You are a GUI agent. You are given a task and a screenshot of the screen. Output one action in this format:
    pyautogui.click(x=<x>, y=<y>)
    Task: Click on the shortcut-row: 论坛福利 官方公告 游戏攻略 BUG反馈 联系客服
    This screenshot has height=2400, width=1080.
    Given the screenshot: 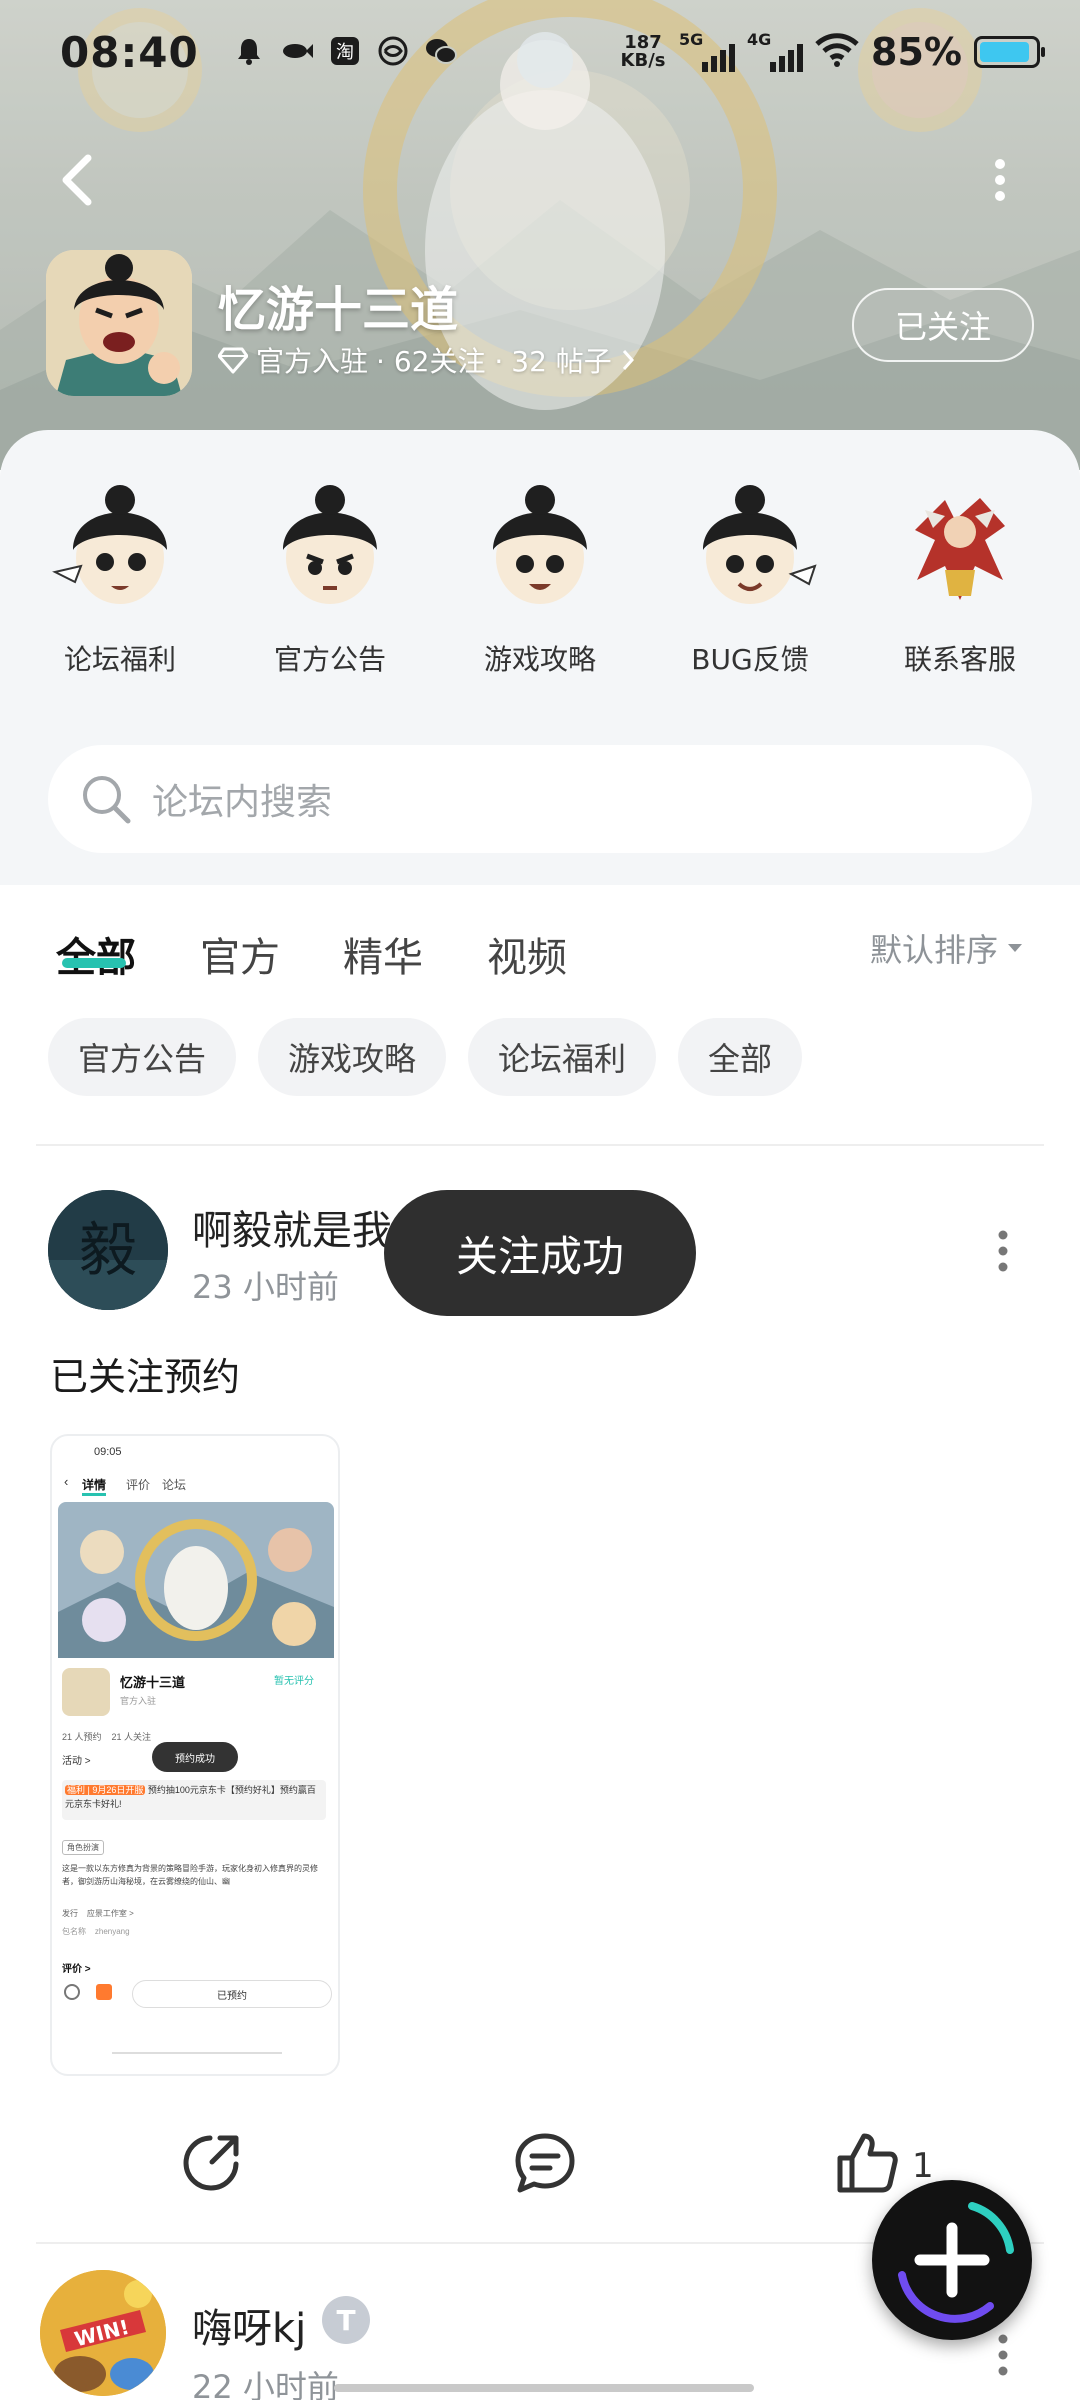 What is the action you would take?
    pyautogui.click(x=540, y=574)
    